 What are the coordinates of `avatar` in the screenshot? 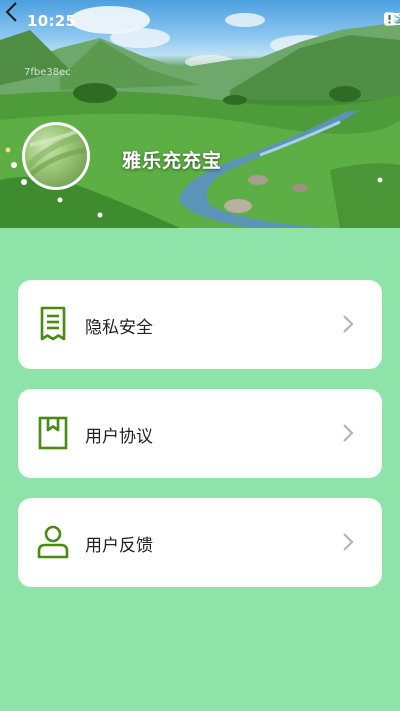 It's located at (56, 156).